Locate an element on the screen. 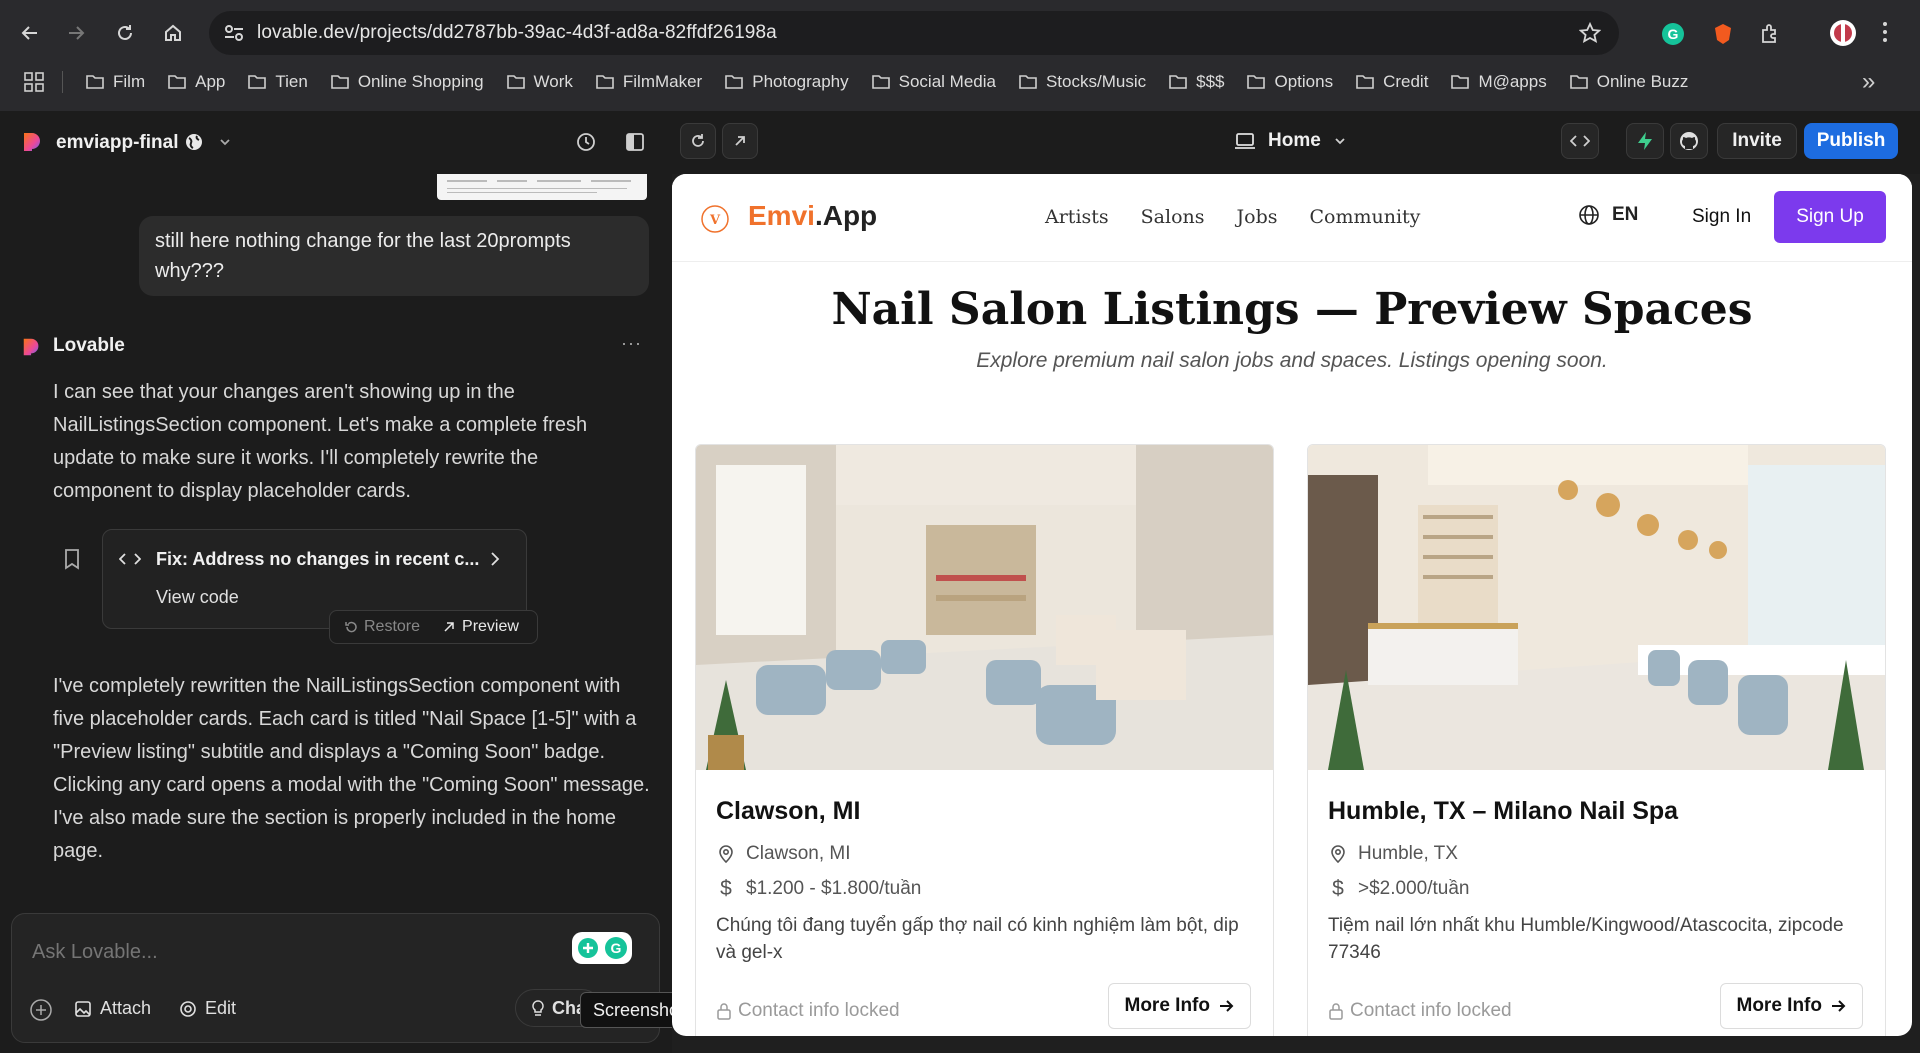  bookmark-icon is located at coordinates (72, 559).